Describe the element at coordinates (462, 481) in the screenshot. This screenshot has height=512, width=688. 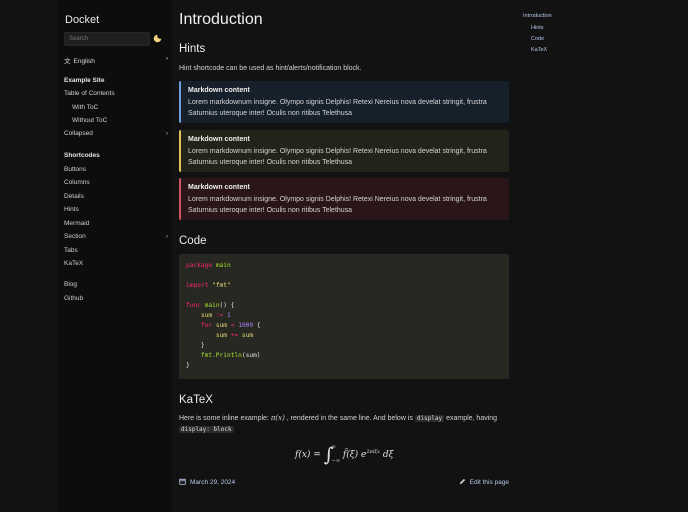
I see `pencil-icon` at that location.